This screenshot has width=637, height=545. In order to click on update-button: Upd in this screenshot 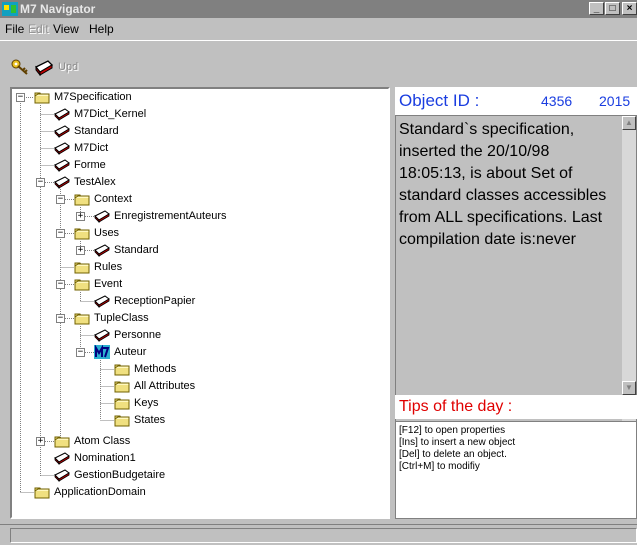, I will do `click(68, 67)`.